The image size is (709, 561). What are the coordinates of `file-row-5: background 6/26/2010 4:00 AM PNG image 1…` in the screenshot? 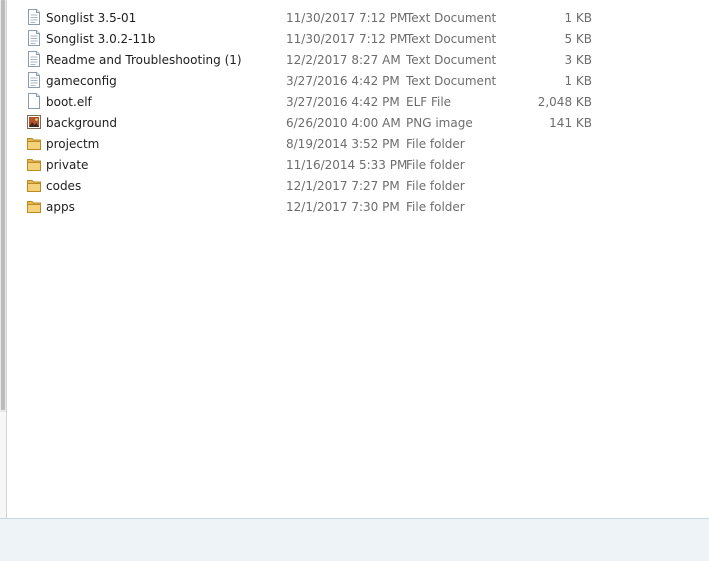 It's located at (354, 122).